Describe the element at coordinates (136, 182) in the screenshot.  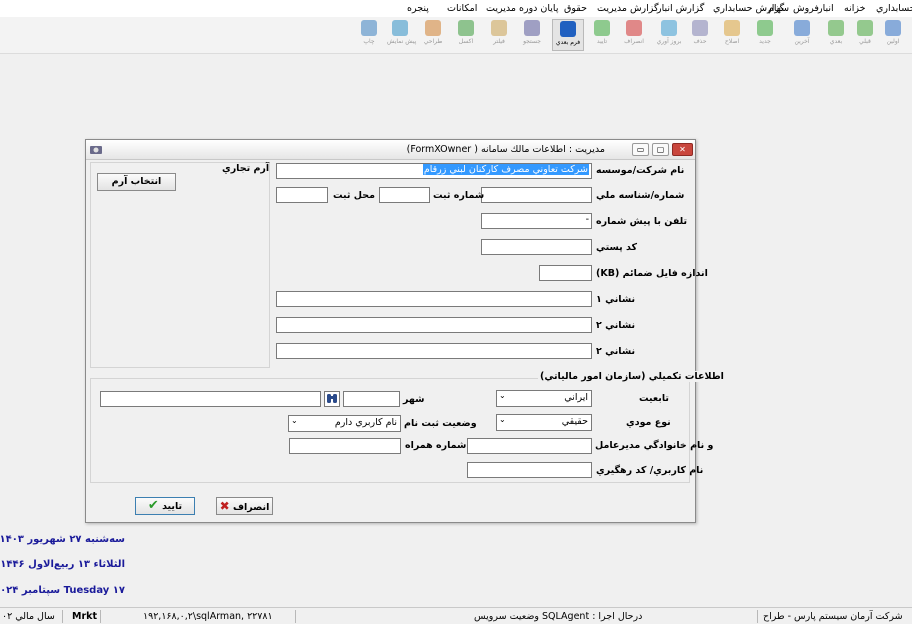
I see `choose-logo-button: انتخاب آرم` at that location.